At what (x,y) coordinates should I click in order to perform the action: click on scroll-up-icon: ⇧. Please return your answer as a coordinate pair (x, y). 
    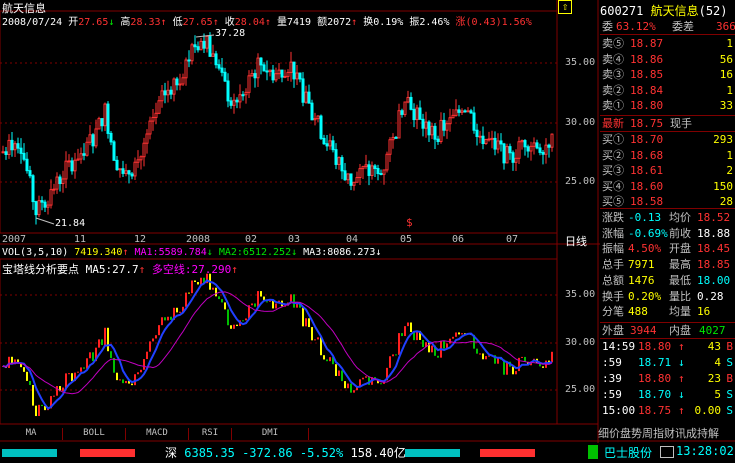
    Looking at the image, I should click on (565, 7).